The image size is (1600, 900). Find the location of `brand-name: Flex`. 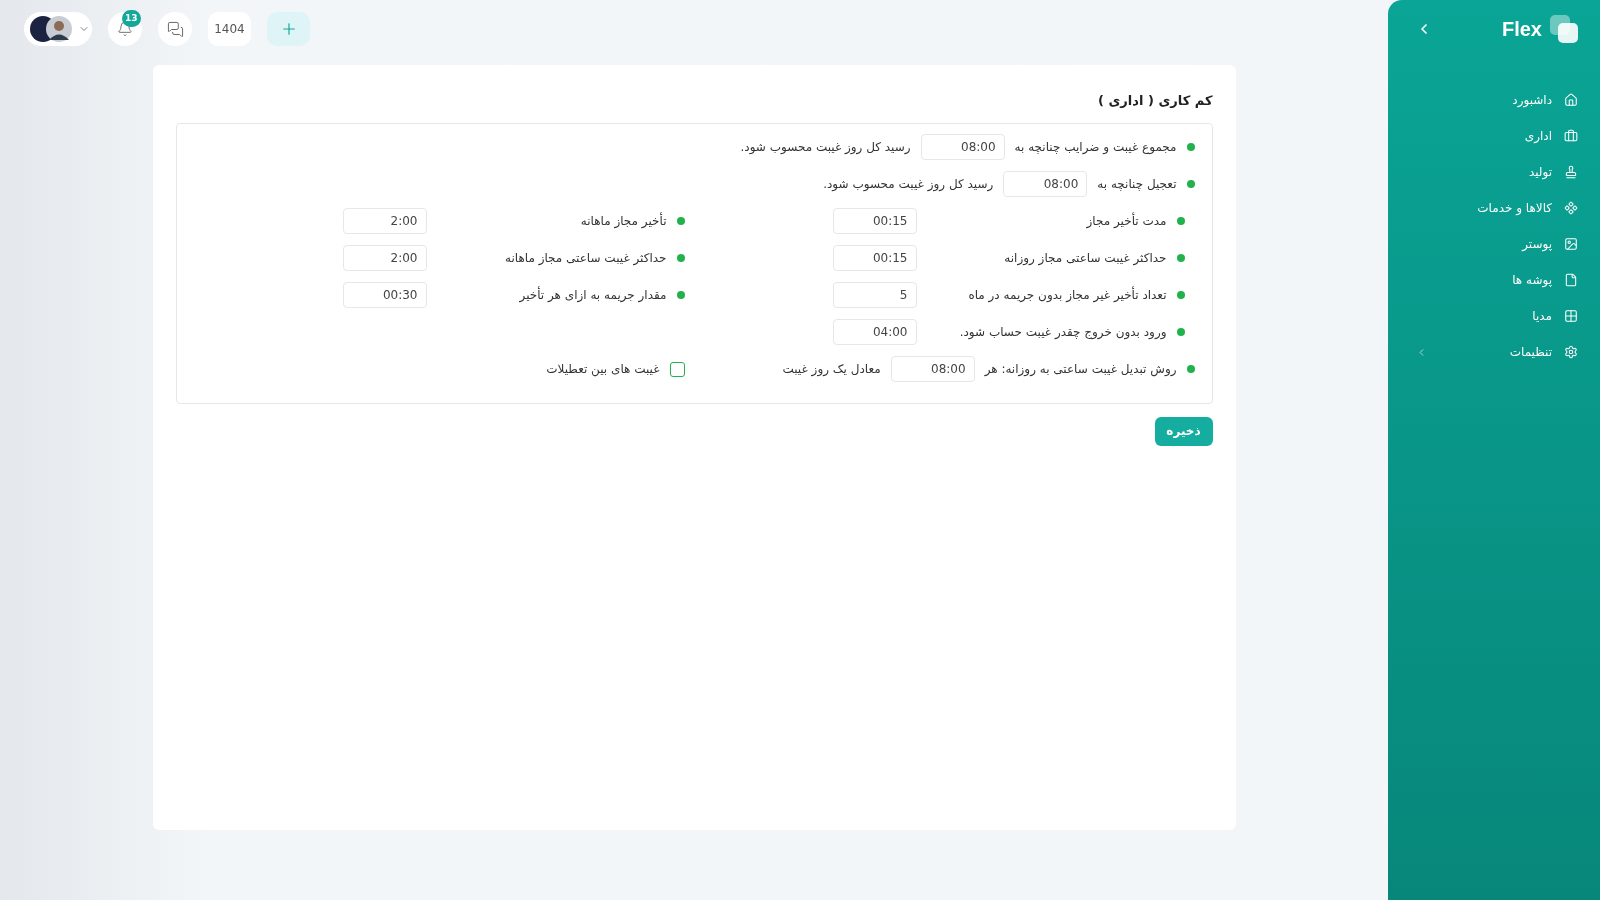

brand-name: Flex is located at coordinates (1521, 29).